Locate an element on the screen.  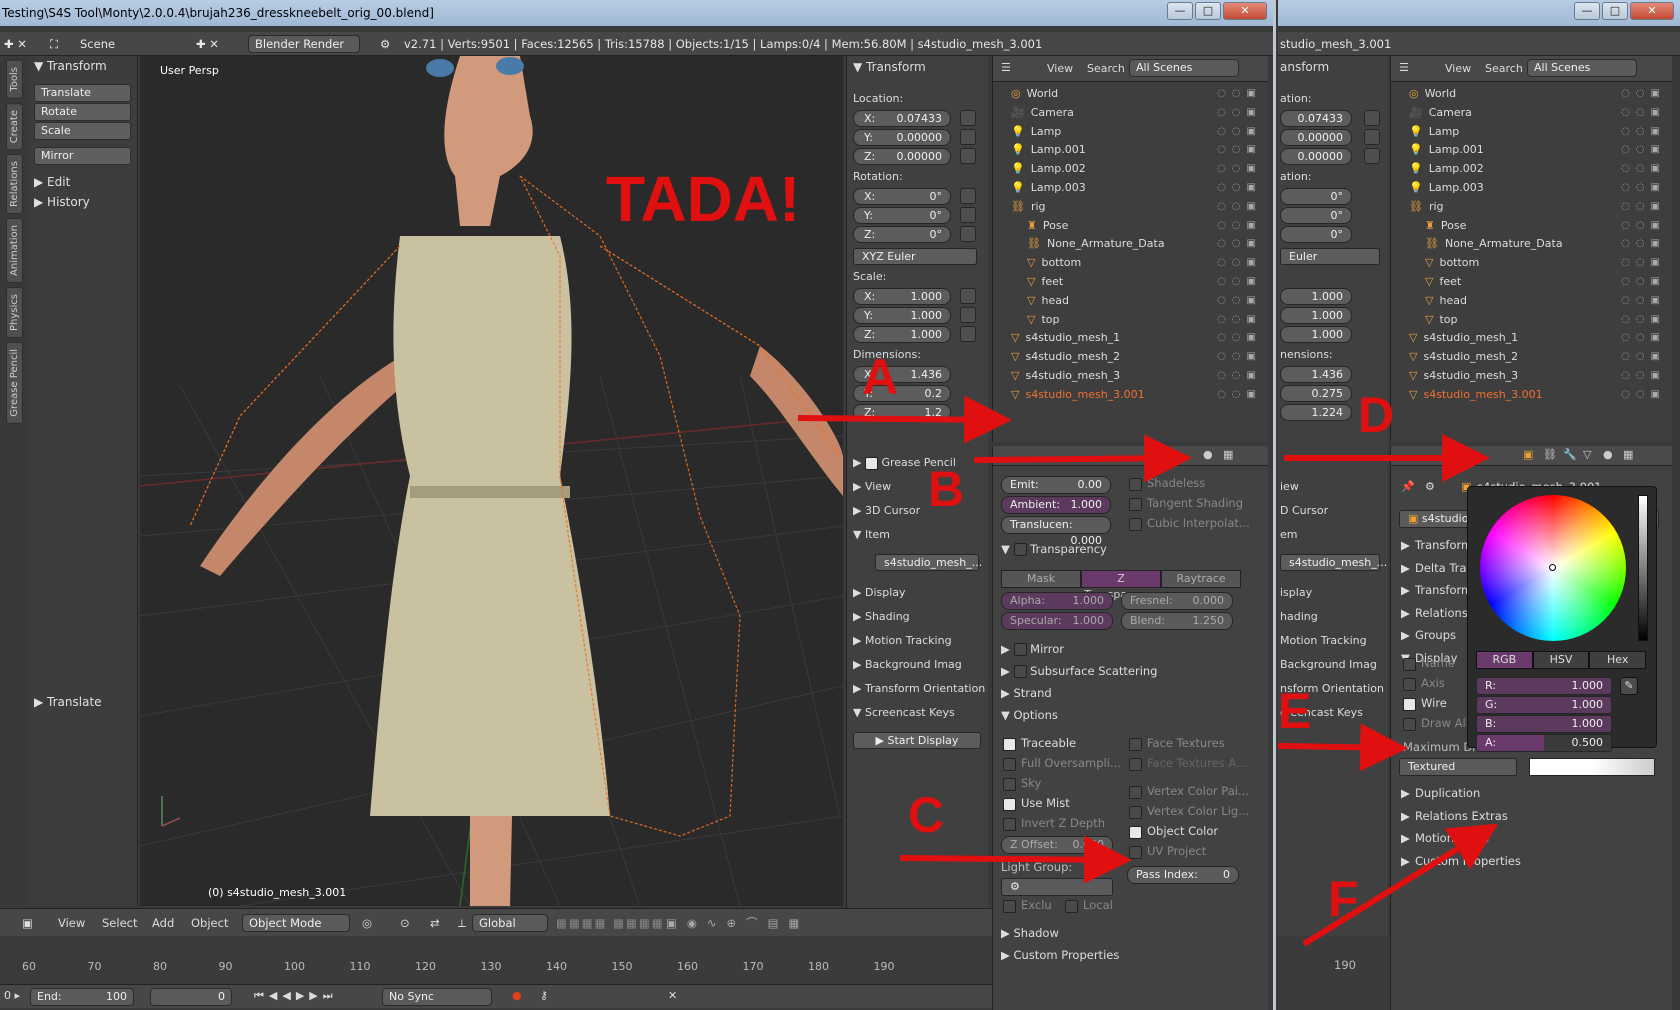
sync-select: No Sync is located at coordinates (437, 997).